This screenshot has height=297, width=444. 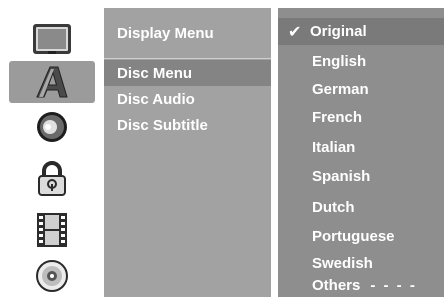 I want to click on checkmark-icon: ✔, so click(x=295, y=32).